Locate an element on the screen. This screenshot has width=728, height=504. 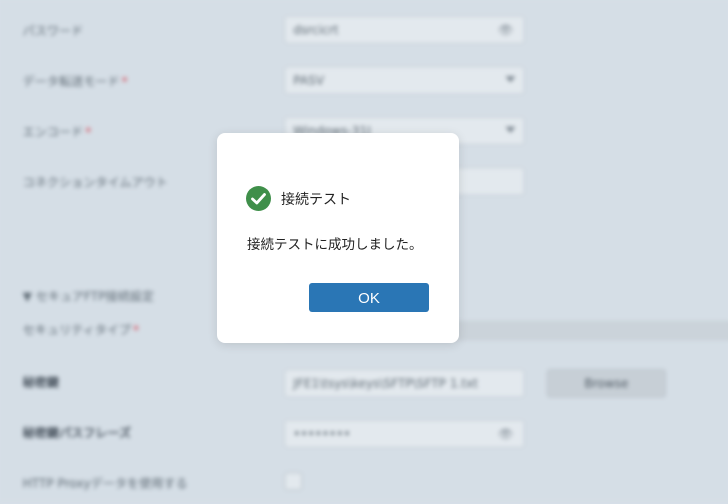
transfer-mode-select: PASV is located at coordinates (404, 80).